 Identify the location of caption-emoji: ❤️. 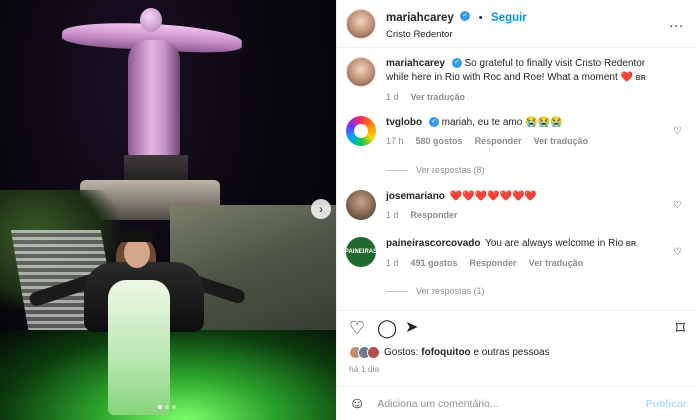
(627, 77).